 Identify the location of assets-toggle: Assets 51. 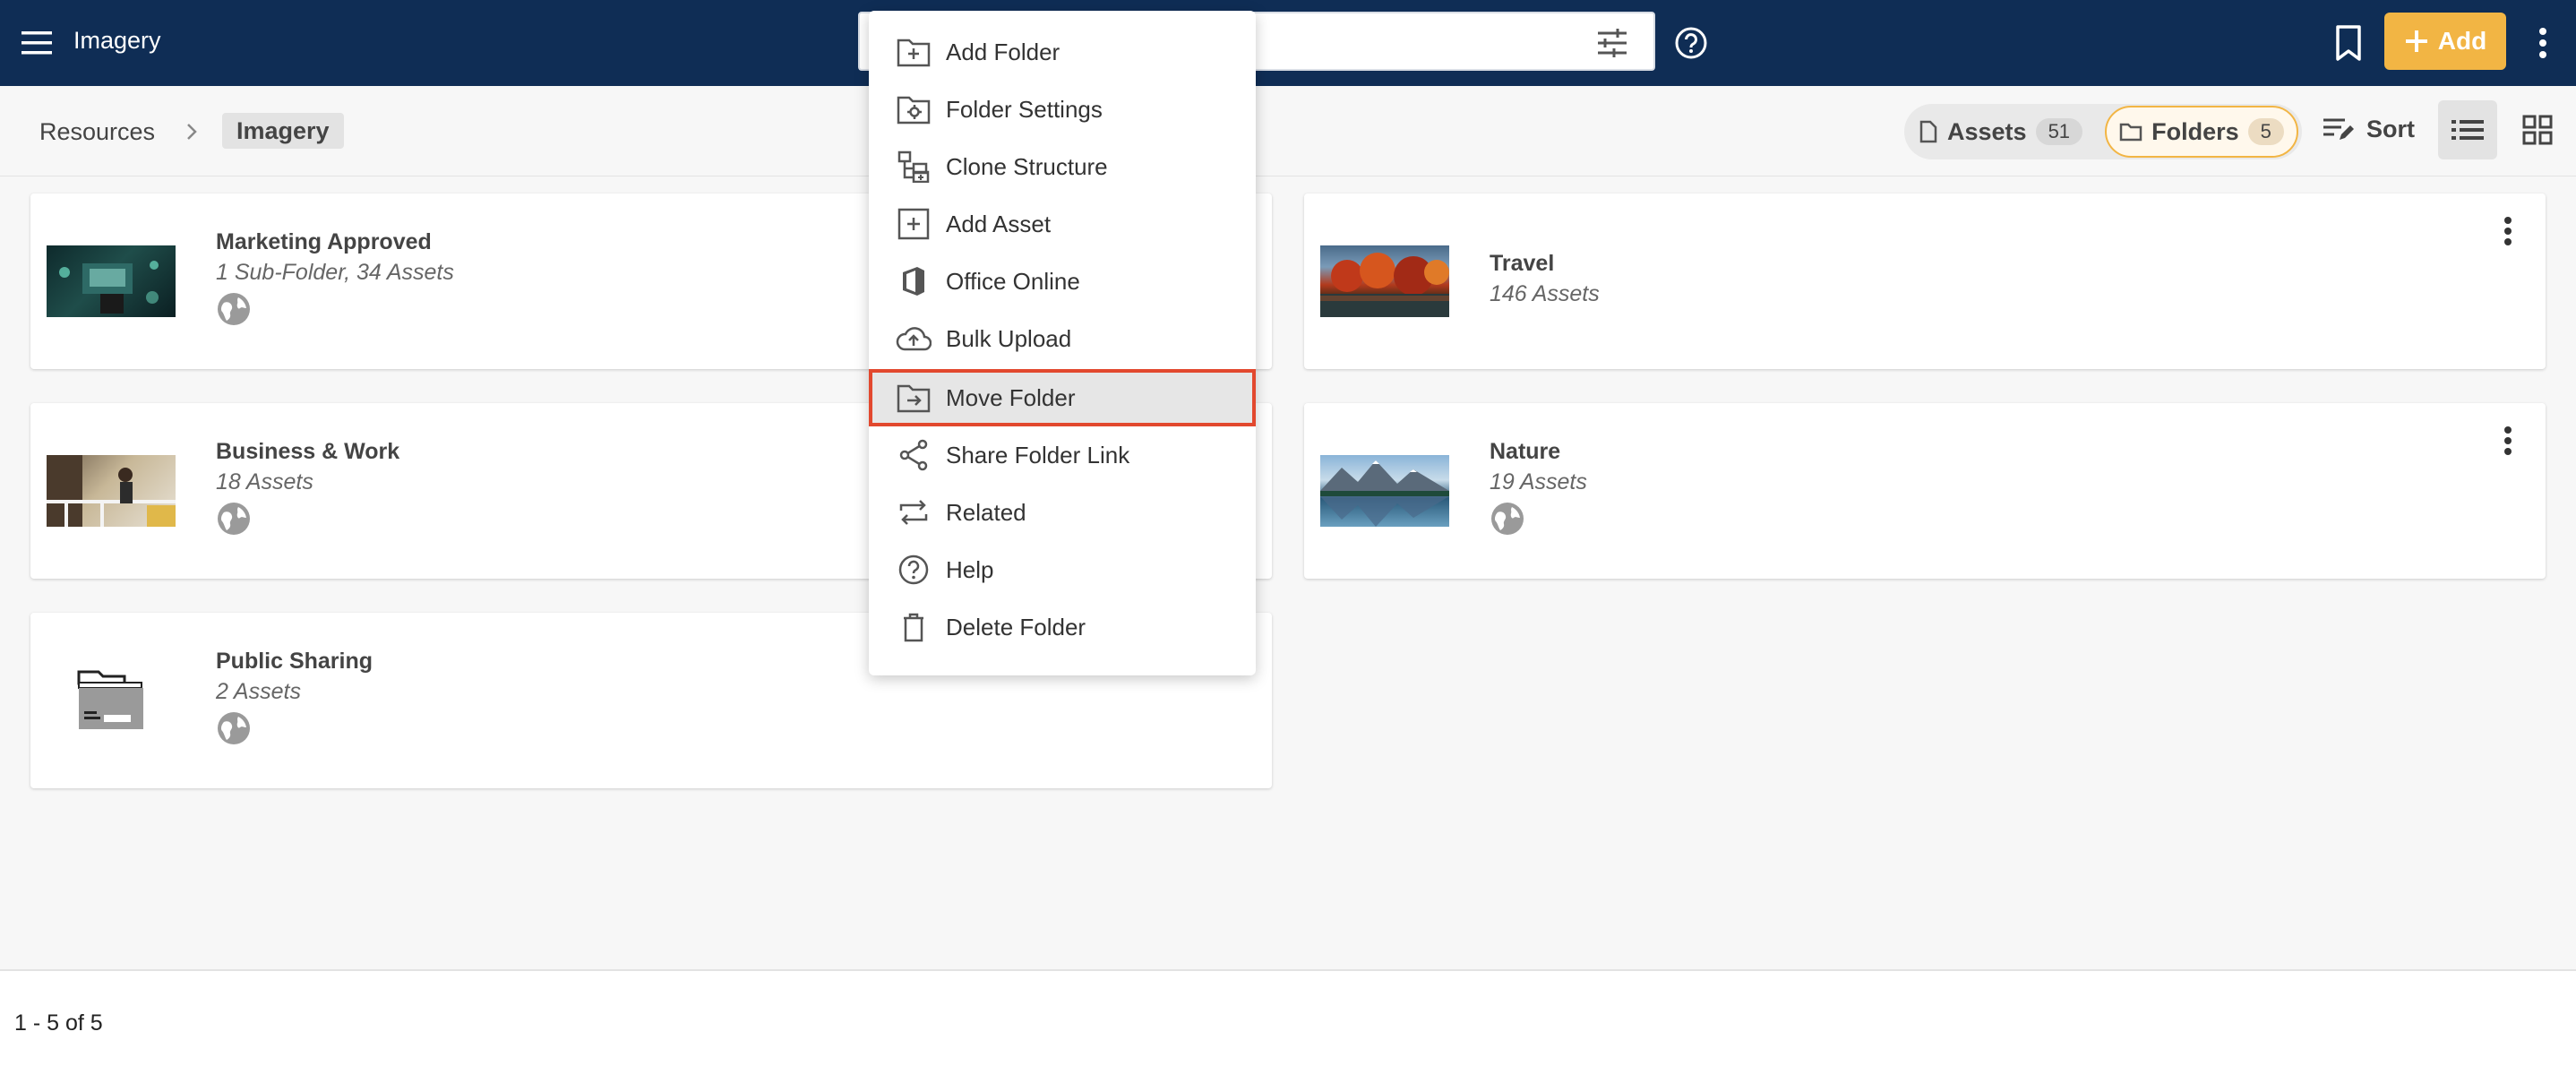
(2001, 131).